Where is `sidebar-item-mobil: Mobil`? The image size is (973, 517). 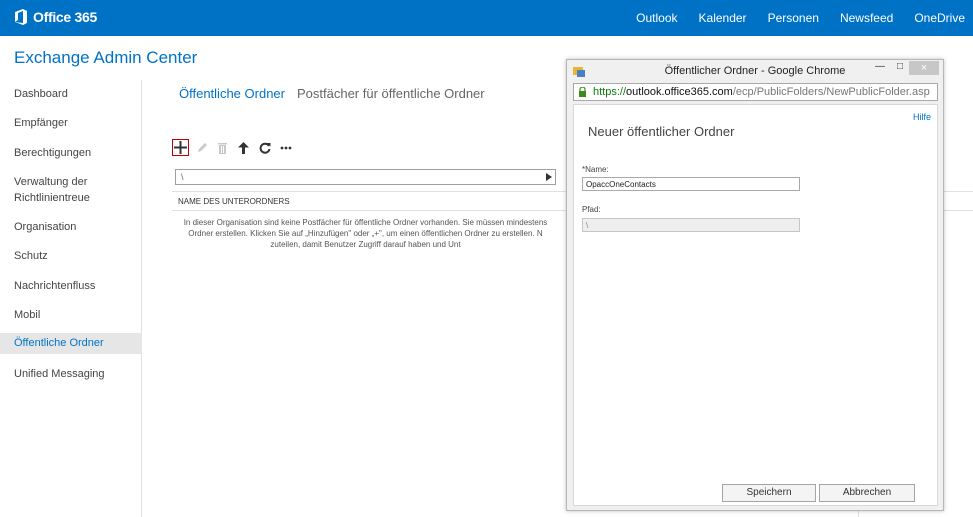 sidebar-item-mobil: Mobil is located at coordinates (71, 315).